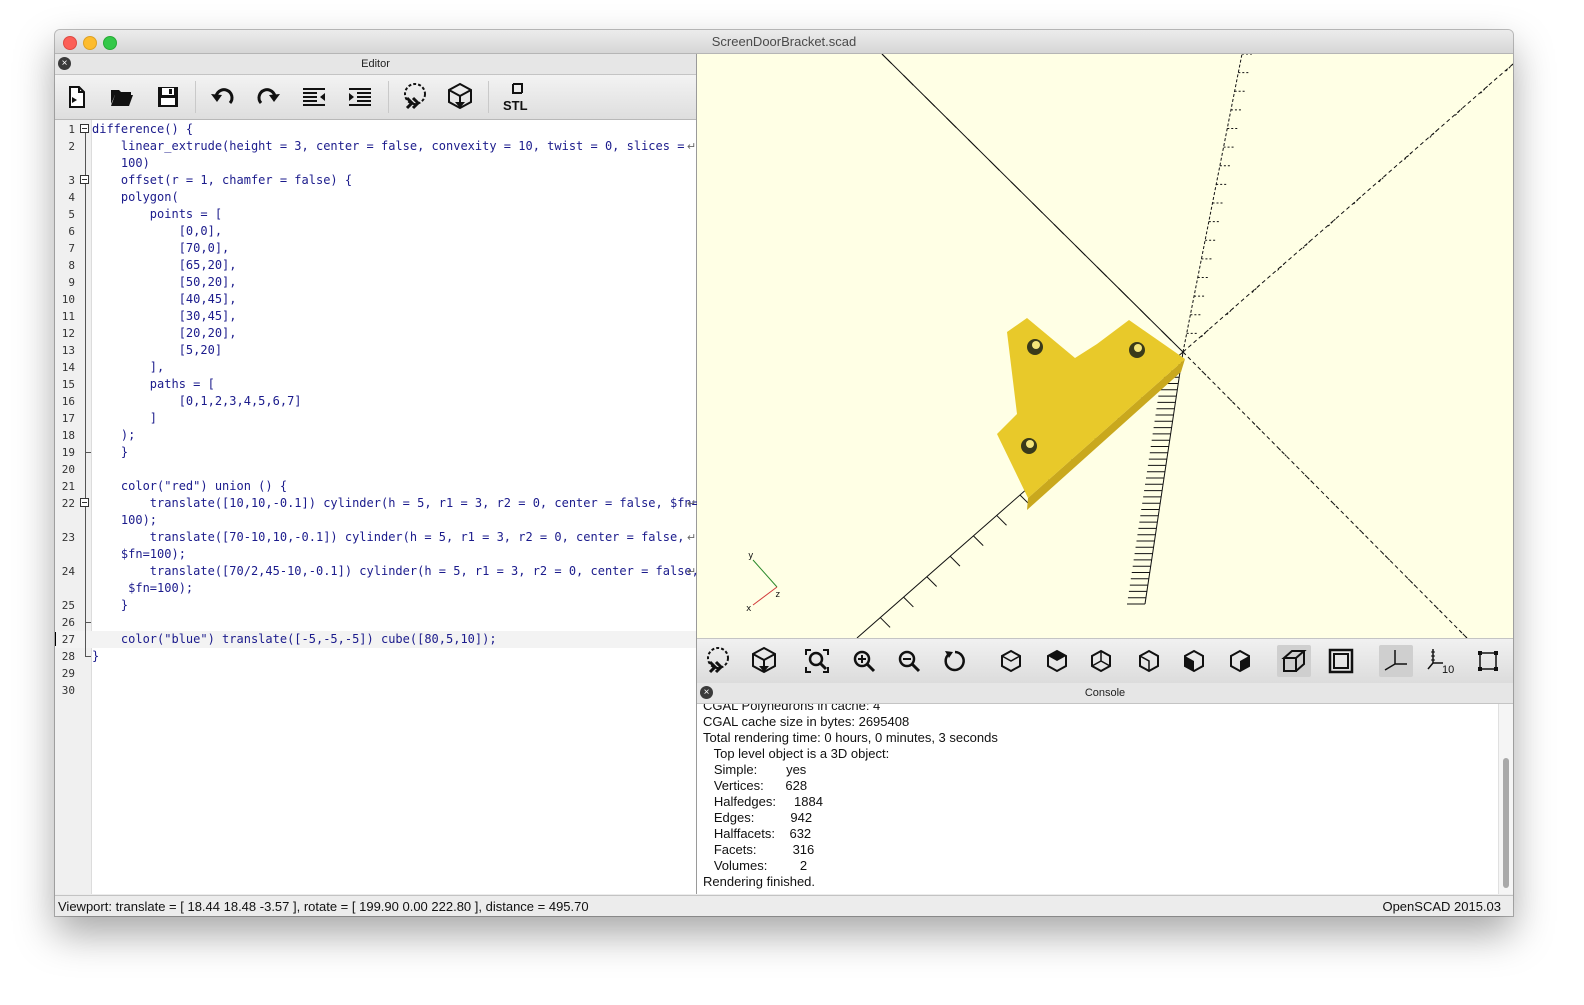 The image size is (1584, 1005). What do you see at coordinates (164, 299) in the screenshot?
I see `code-text: [40,45],` at bounding box center [164, 299].